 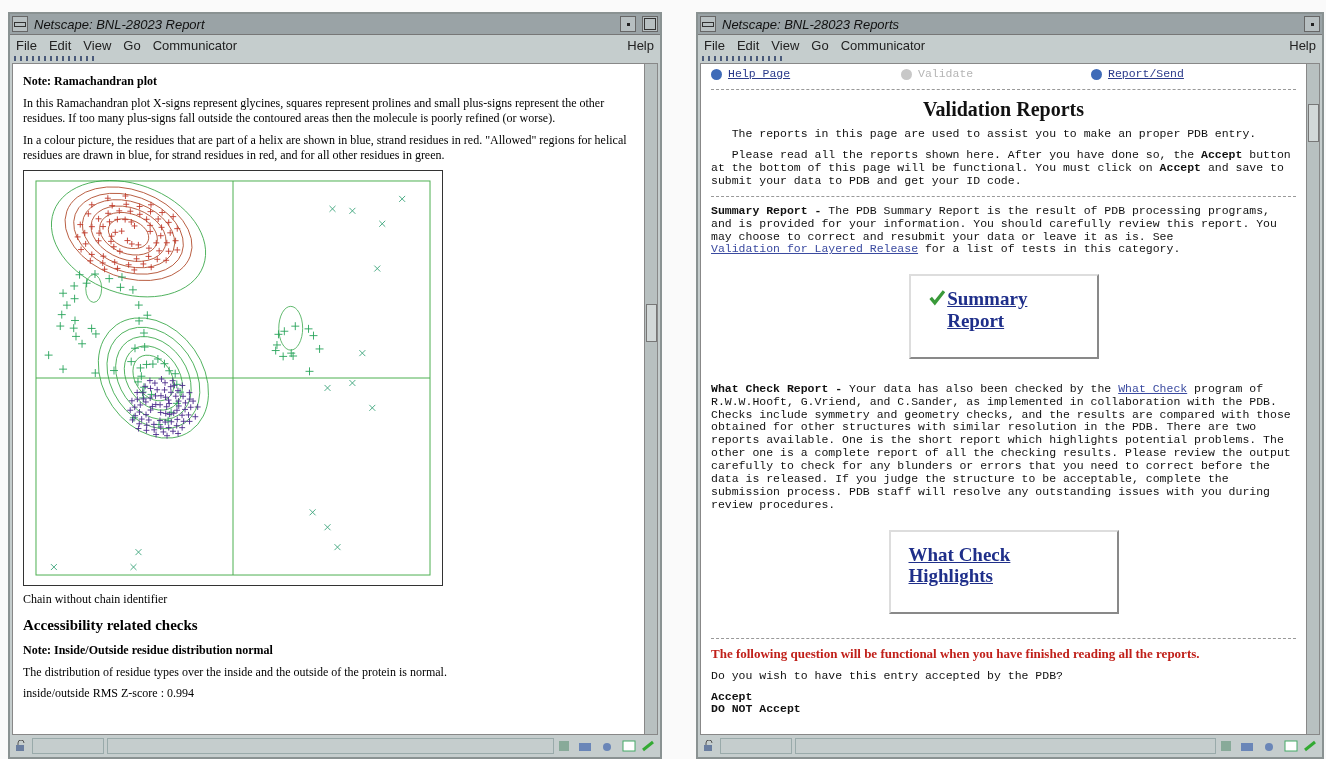 What do you see at coordinates (325, 148) in the screenshot?
I see `paragraph: In a colour picture, the residues that are part of a helix are shown in blue, strand residues in red. "Allowed" regions for helical residues are drawn in blue, for strand residues in red, and for all other residues in green.` at bounding box center [325, 148].